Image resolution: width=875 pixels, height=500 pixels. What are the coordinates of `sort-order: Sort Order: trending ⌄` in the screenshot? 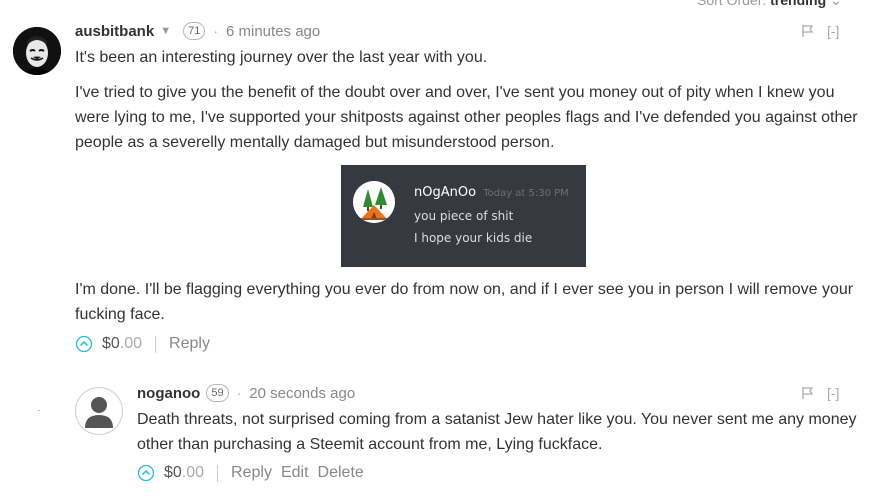 It's located at (769, 4).